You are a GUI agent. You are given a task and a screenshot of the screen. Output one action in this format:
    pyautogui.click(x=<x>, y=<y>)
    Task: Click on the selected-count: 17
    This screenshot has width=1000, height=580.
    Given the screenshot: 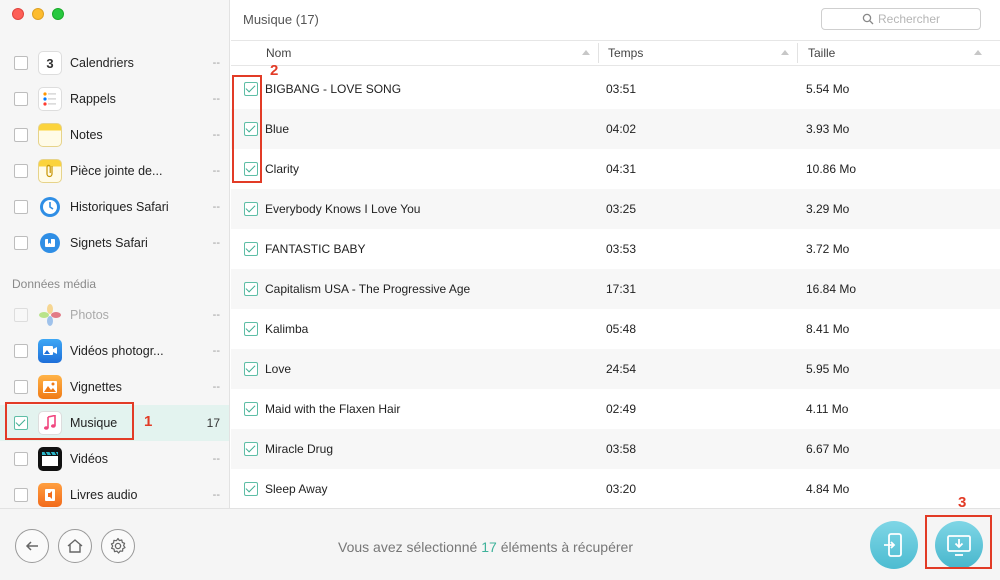 What is the action you would take?
    pyautogui.click(x=489, y=547)
    